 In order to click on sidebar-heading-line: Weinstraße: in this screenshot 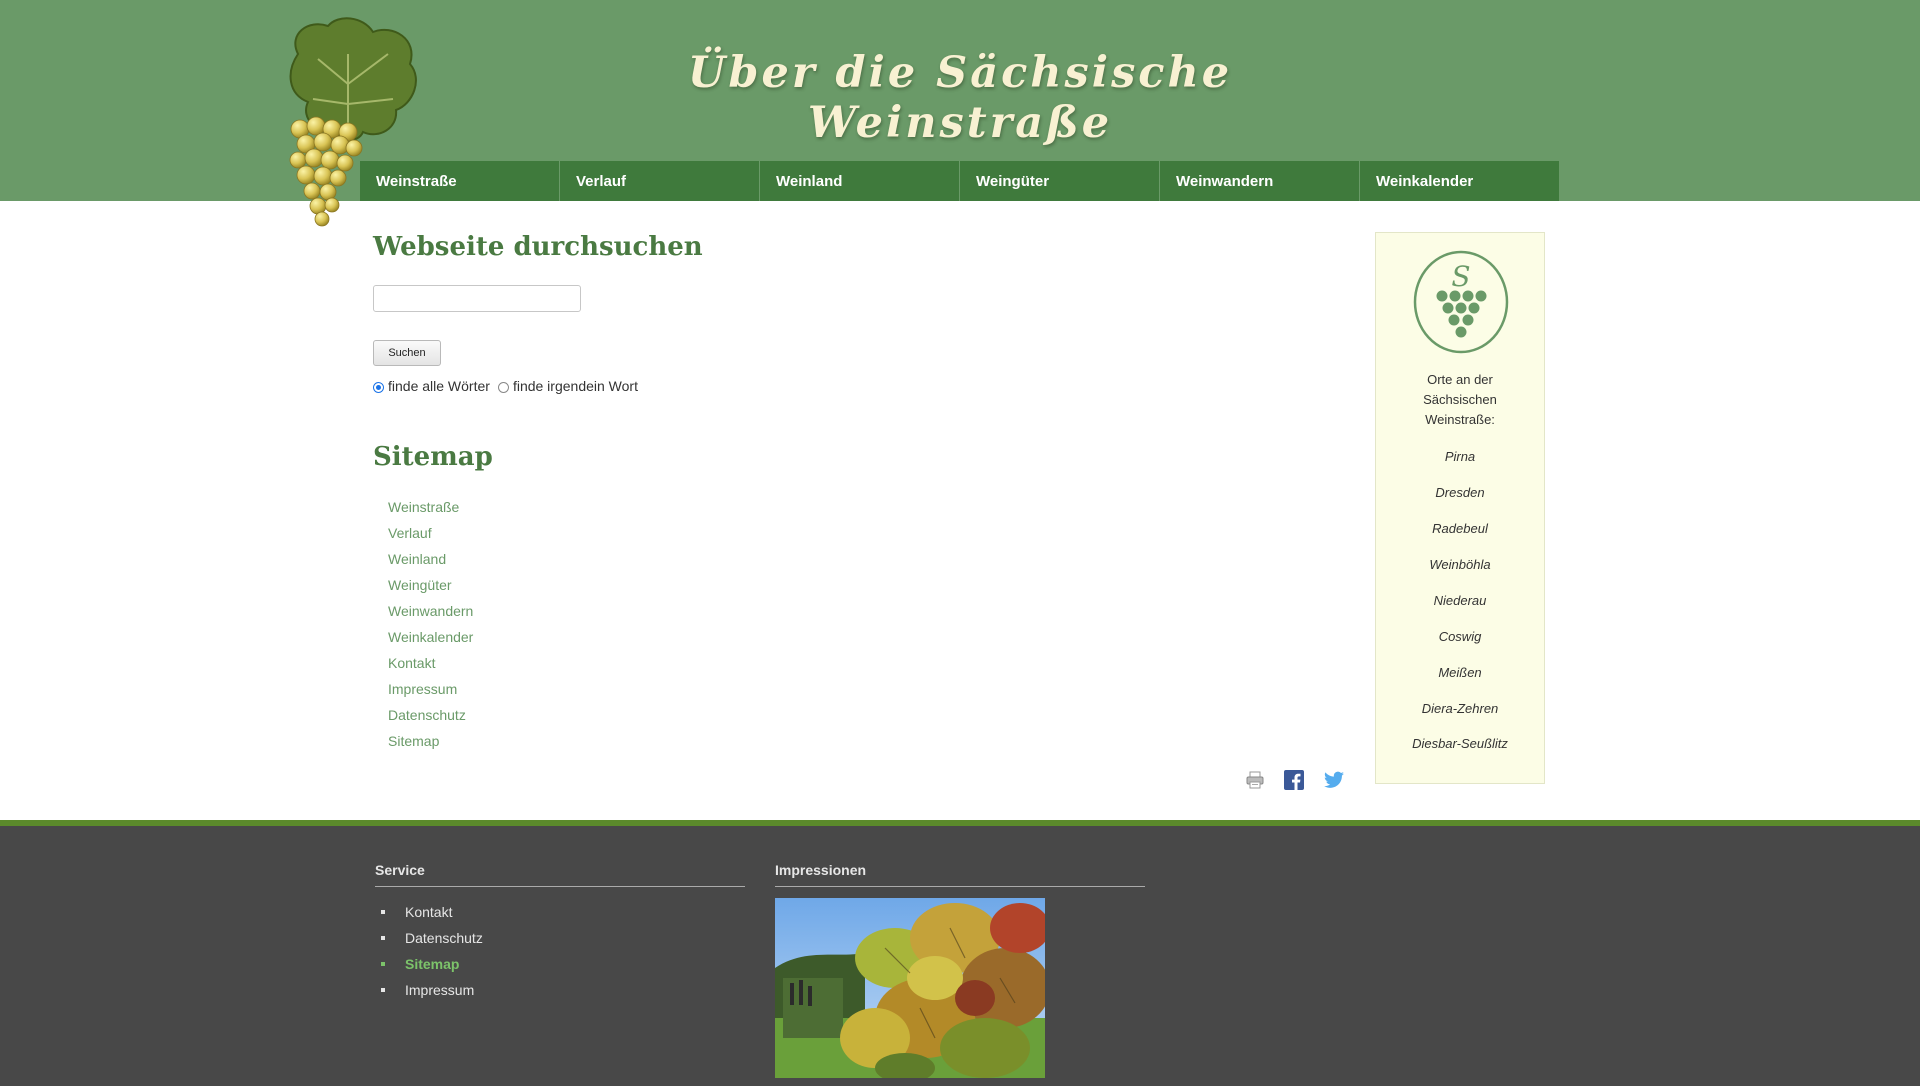, I will do `click(1460, 419)`.